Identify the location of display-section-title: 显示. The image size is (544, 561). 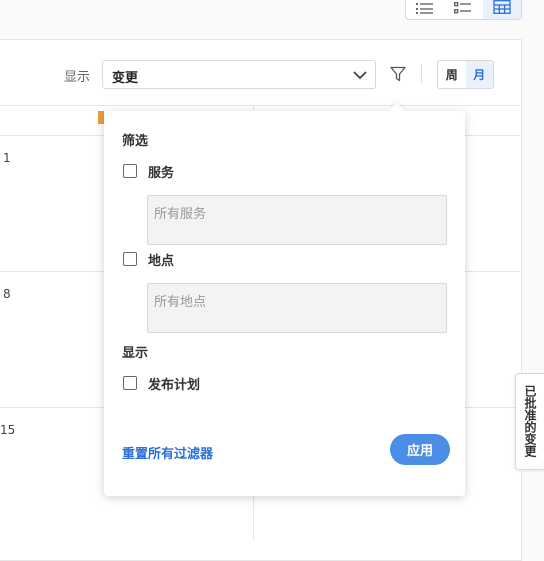
(135, 353).